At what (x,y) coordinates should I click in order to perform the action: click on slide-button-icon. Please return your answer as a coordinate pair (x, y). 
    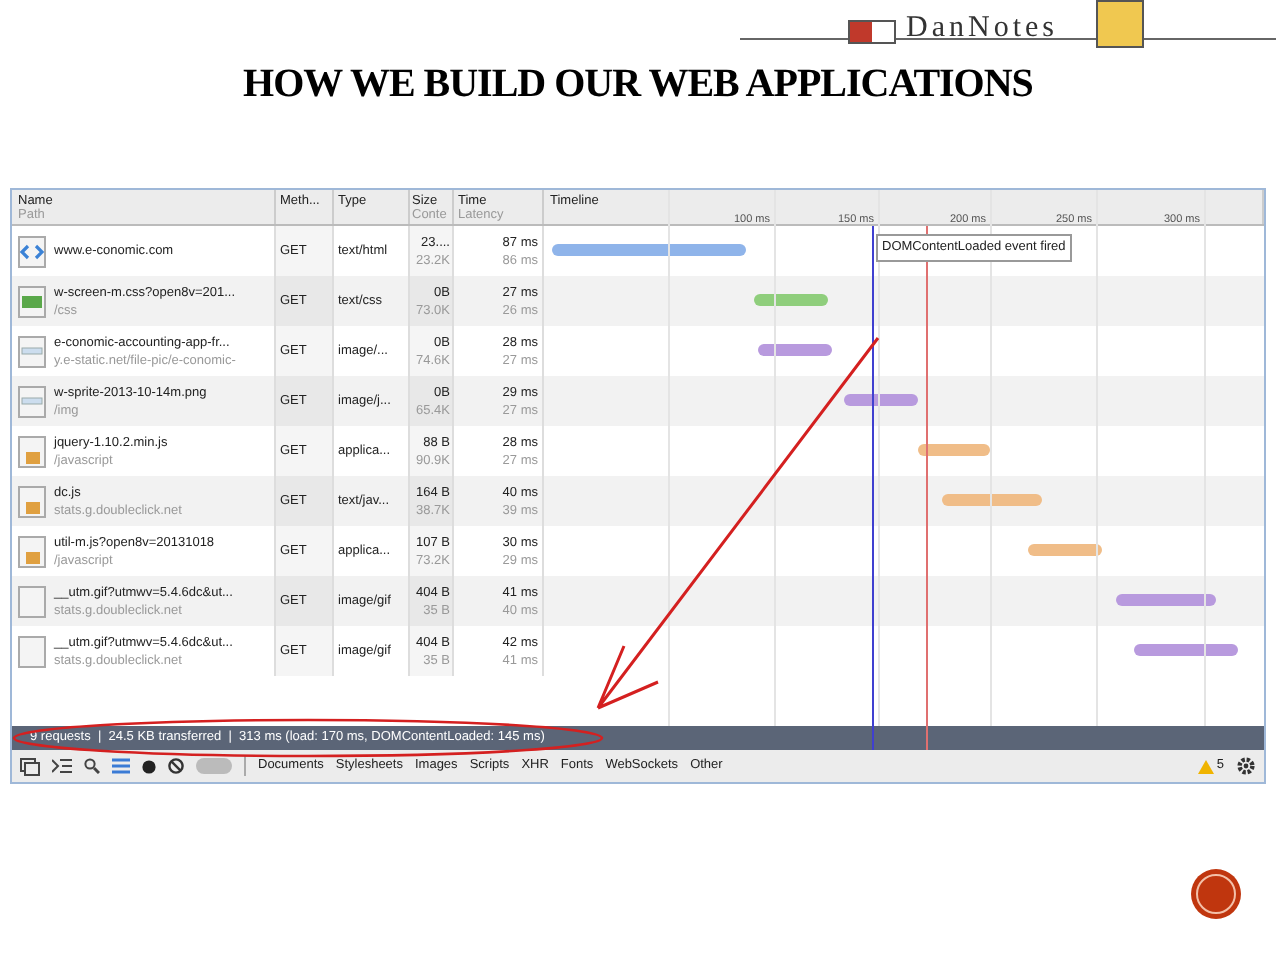
    Looking at the image, I should click on (1216, 894).